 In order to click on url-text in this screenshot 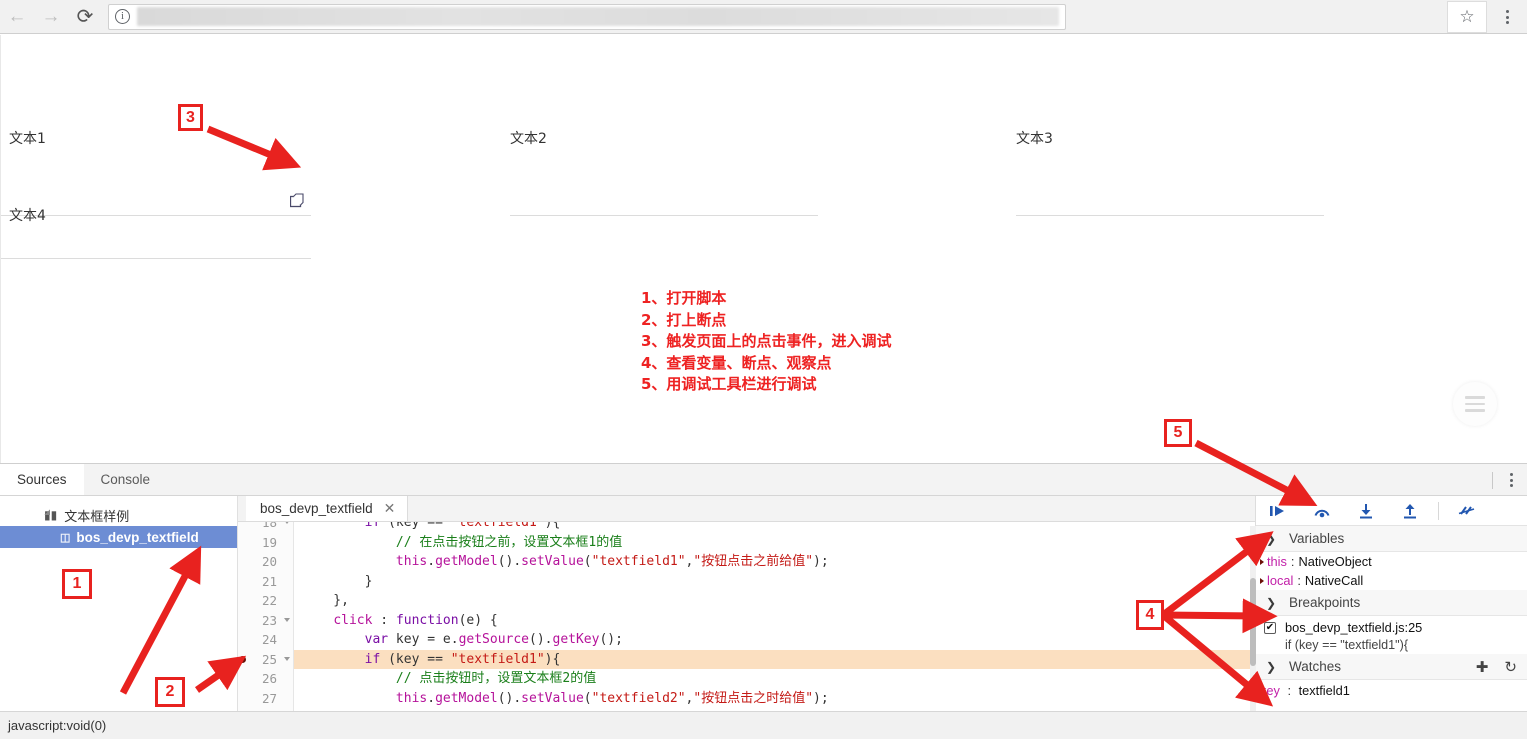, I will do `click(598, 16)`.